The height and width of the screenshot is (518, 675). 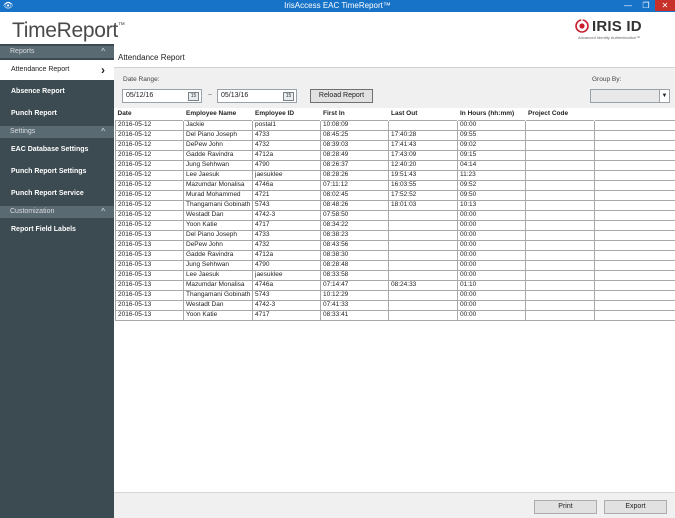 What do you see at coordinates (162, 96) in the screenshot?
I see `start-date-picker: 05/12/16 15` at bounding box center [162, 96].